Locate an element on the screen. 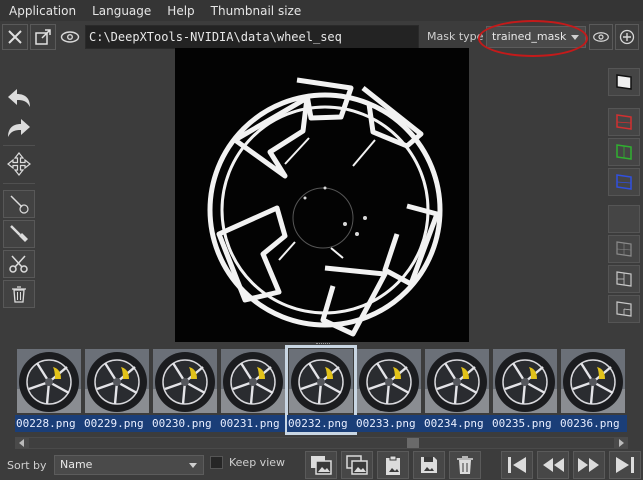 Image resolution: width=643 pixels, height=480 pixels. menu-help: Help is located at coordinates (179, 11).